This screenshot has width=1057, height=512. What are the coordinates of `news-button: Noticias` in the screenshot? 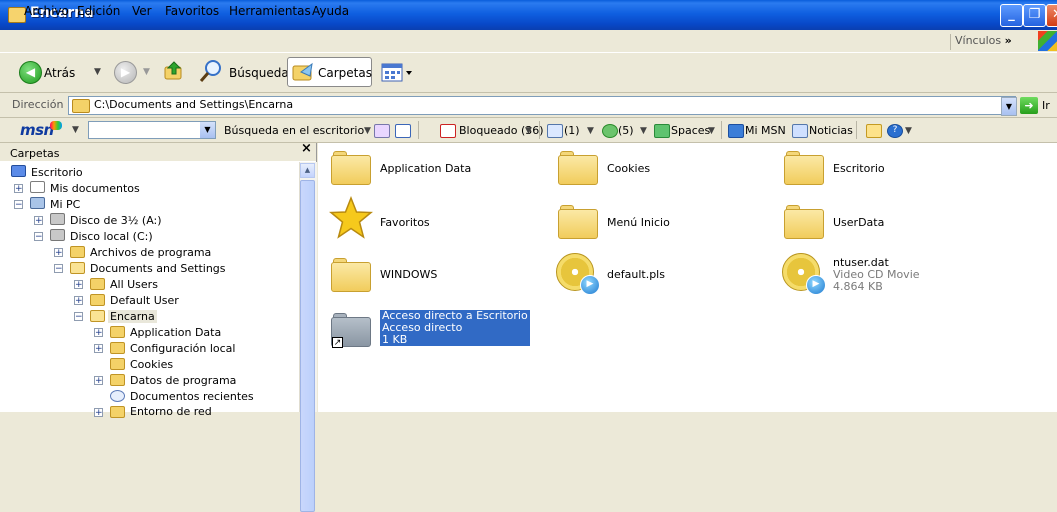 It's located at (831, 130).